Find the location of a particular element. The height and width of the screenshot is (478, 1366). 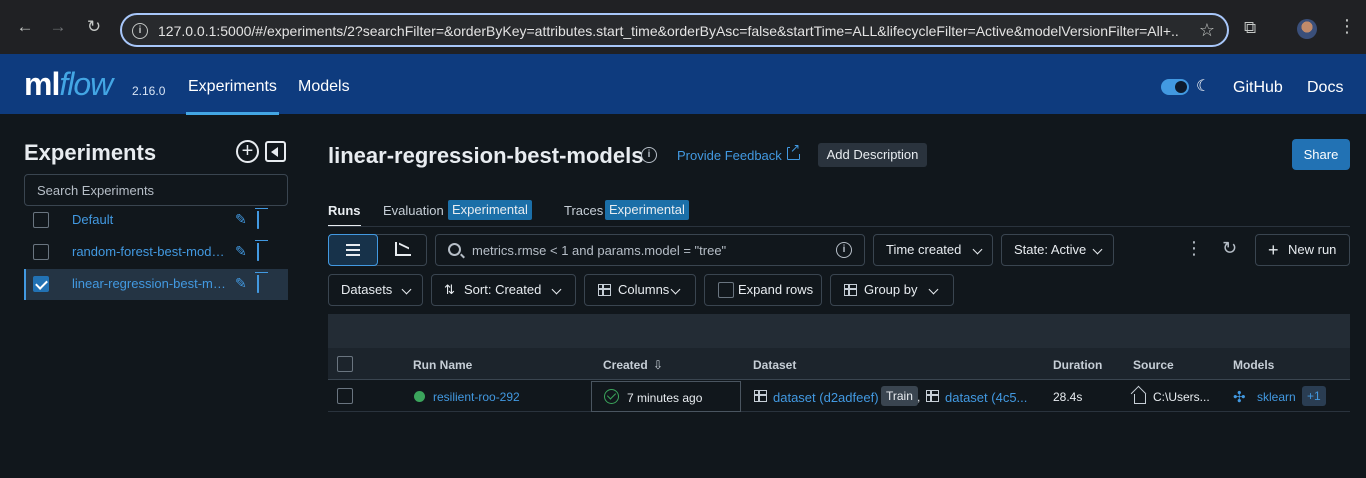

add-experiment-icon: + is located at coordinates (247, 151).